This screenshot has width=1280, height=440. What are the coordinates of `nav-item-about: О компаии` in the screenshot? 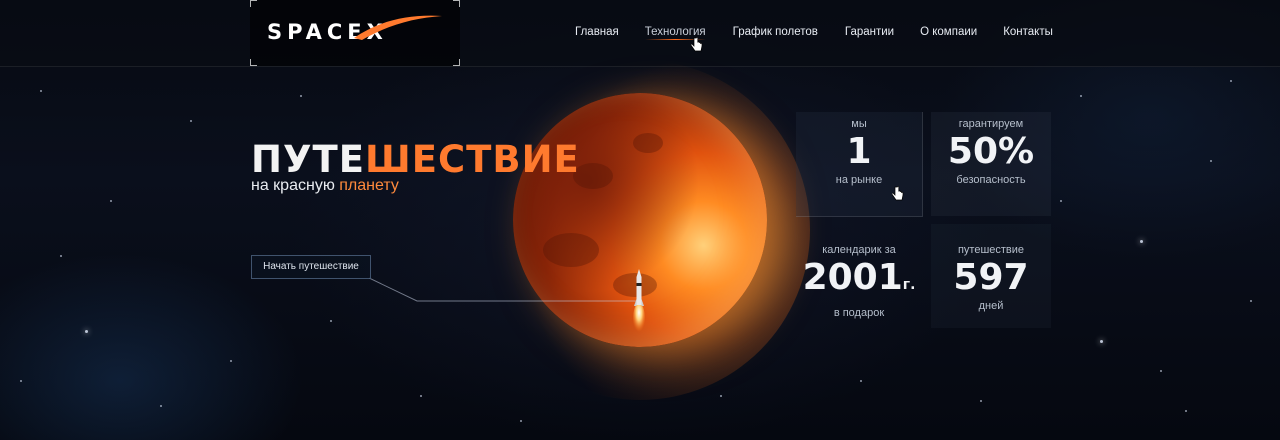 It's located at (948, 32).